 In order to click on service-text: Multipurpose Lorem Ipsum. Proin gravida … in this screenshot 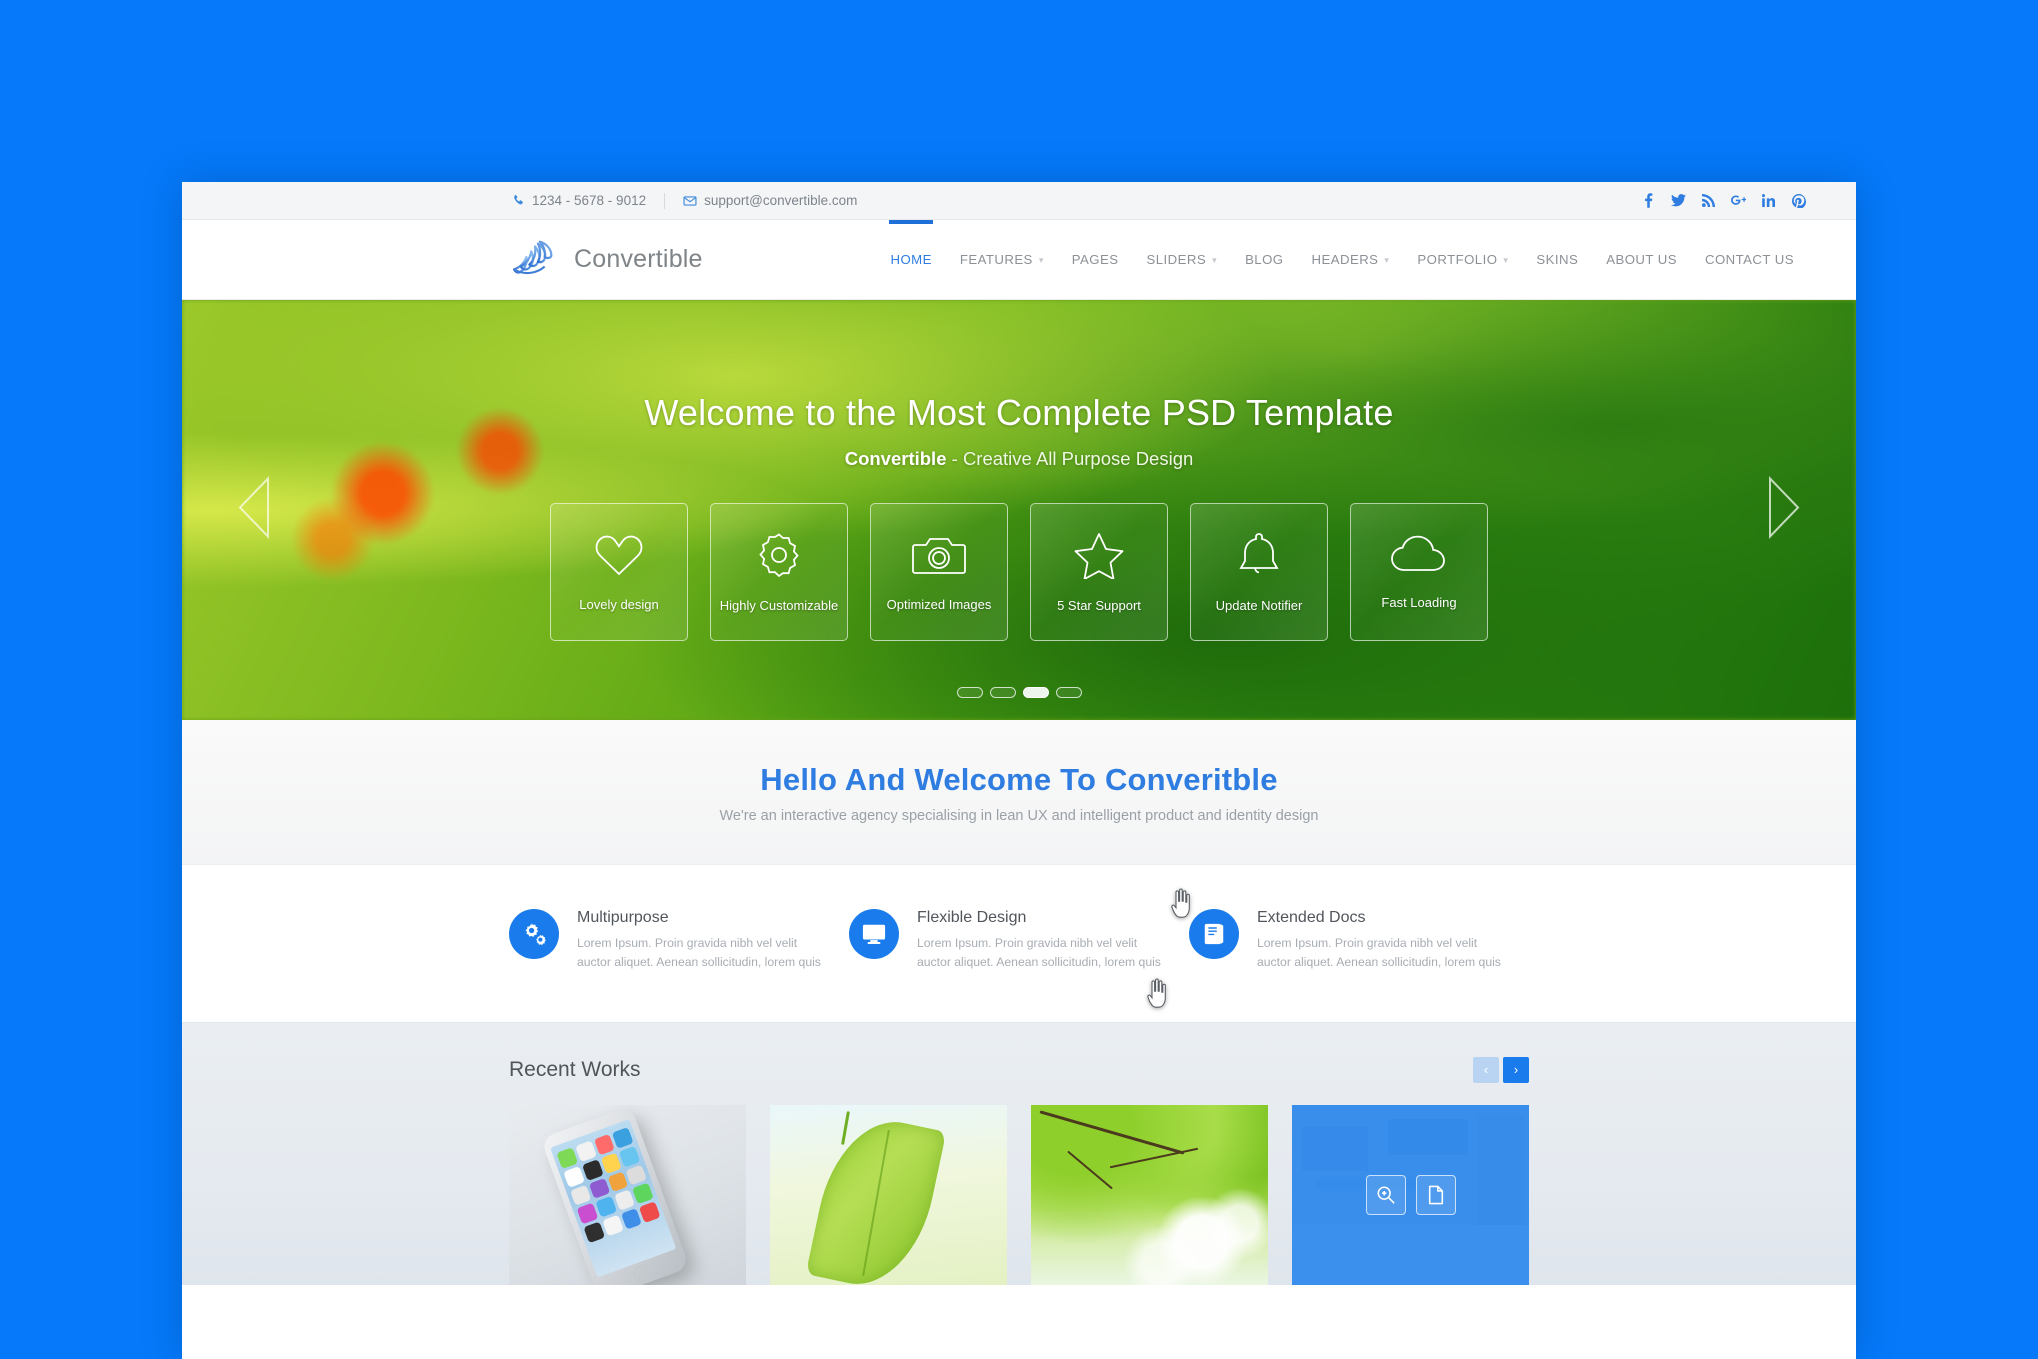, I will do `click(703, 940)`.